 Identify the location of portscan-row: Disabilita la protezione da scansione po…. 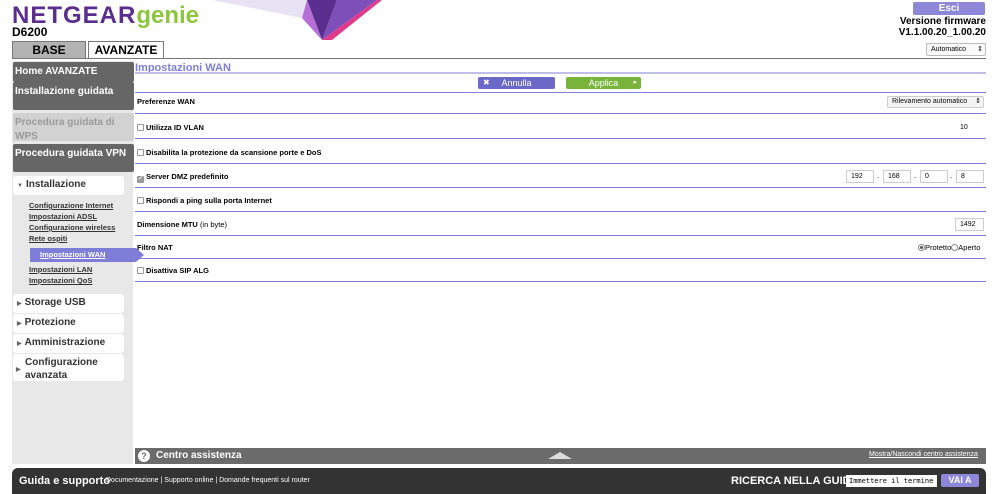
(229, 152).